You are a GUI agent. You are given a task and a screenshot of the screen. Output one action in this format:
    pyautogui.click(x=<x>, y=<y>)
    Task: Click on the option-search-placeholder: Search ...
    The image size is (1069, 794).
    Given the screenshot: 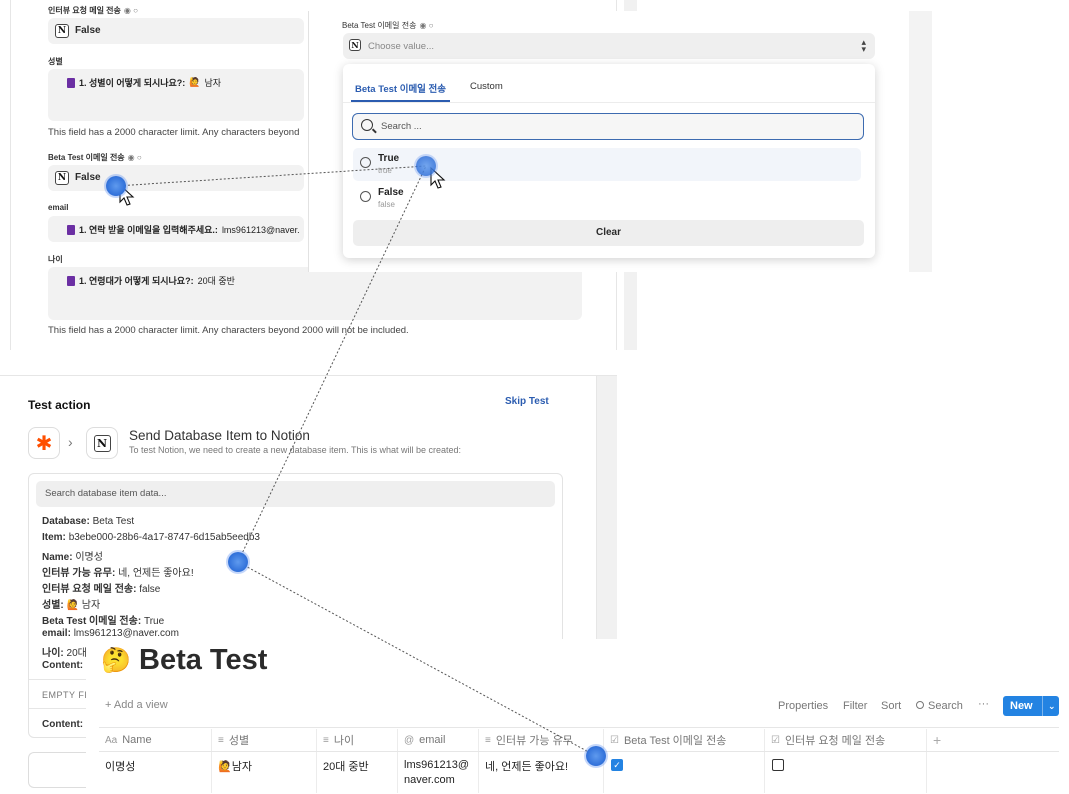 What is the action you would take?
    pyautogui.click(x=401, y=126)
    